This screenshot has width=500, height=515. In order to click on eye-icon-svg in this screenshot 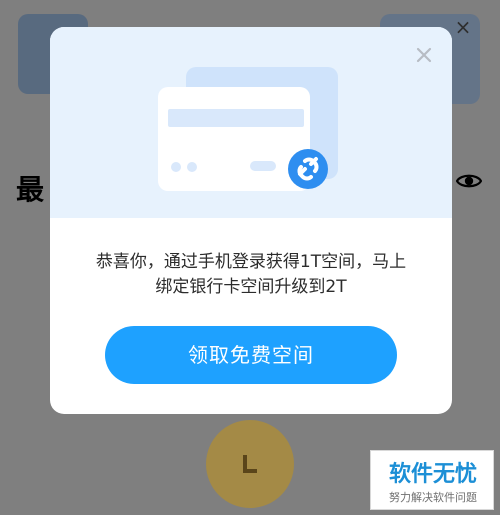, I will do `click(469, 181)`.